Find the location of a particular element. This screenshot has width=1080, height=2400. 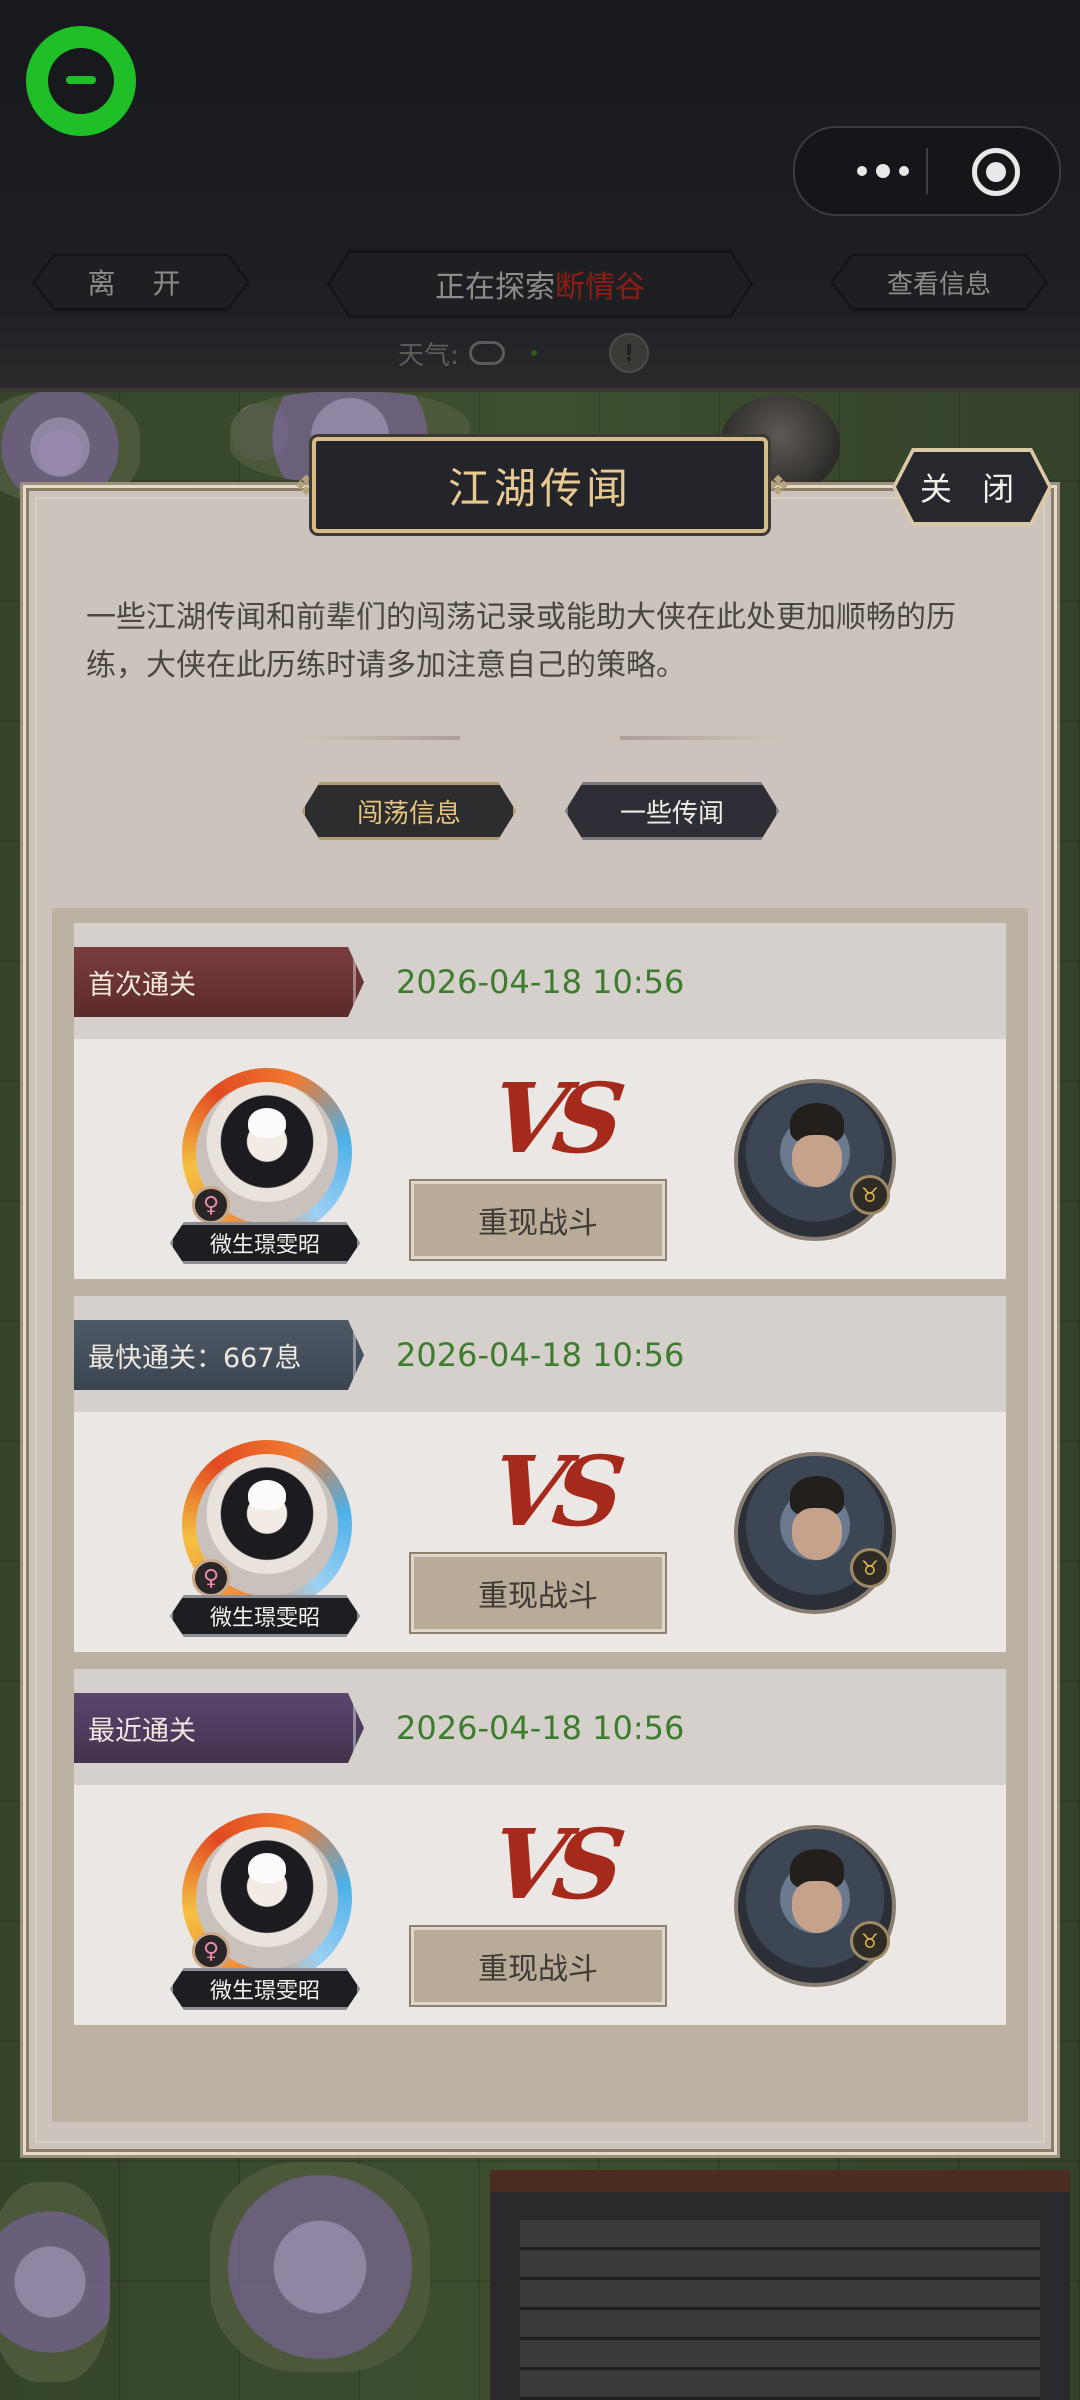

close-button: 关 闭 is located at coordinates (972, 487).